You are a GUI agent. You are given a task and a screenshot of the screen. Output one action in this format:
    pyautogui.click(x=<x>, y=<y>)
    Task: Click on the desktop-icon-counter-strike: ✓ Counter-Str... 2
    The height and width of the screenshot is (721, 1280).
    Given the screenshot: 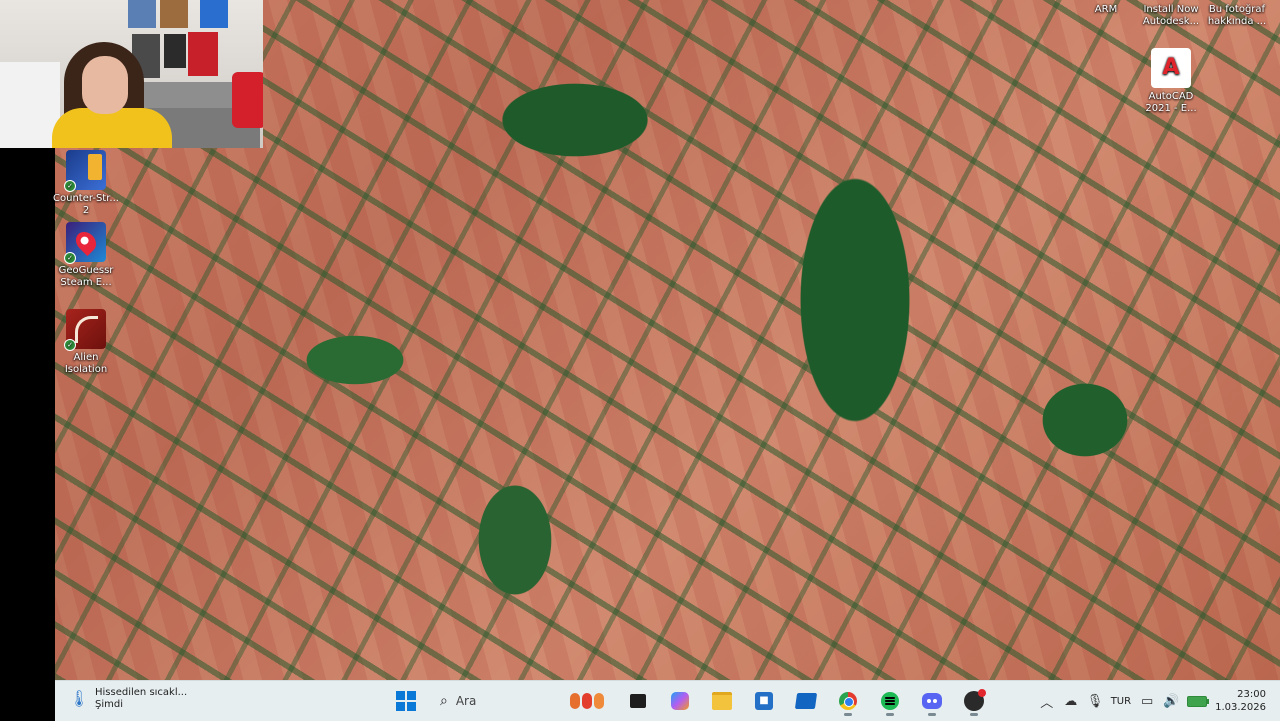 What is the action you would take?
    pyautogui.click(x=86, y=183)
    